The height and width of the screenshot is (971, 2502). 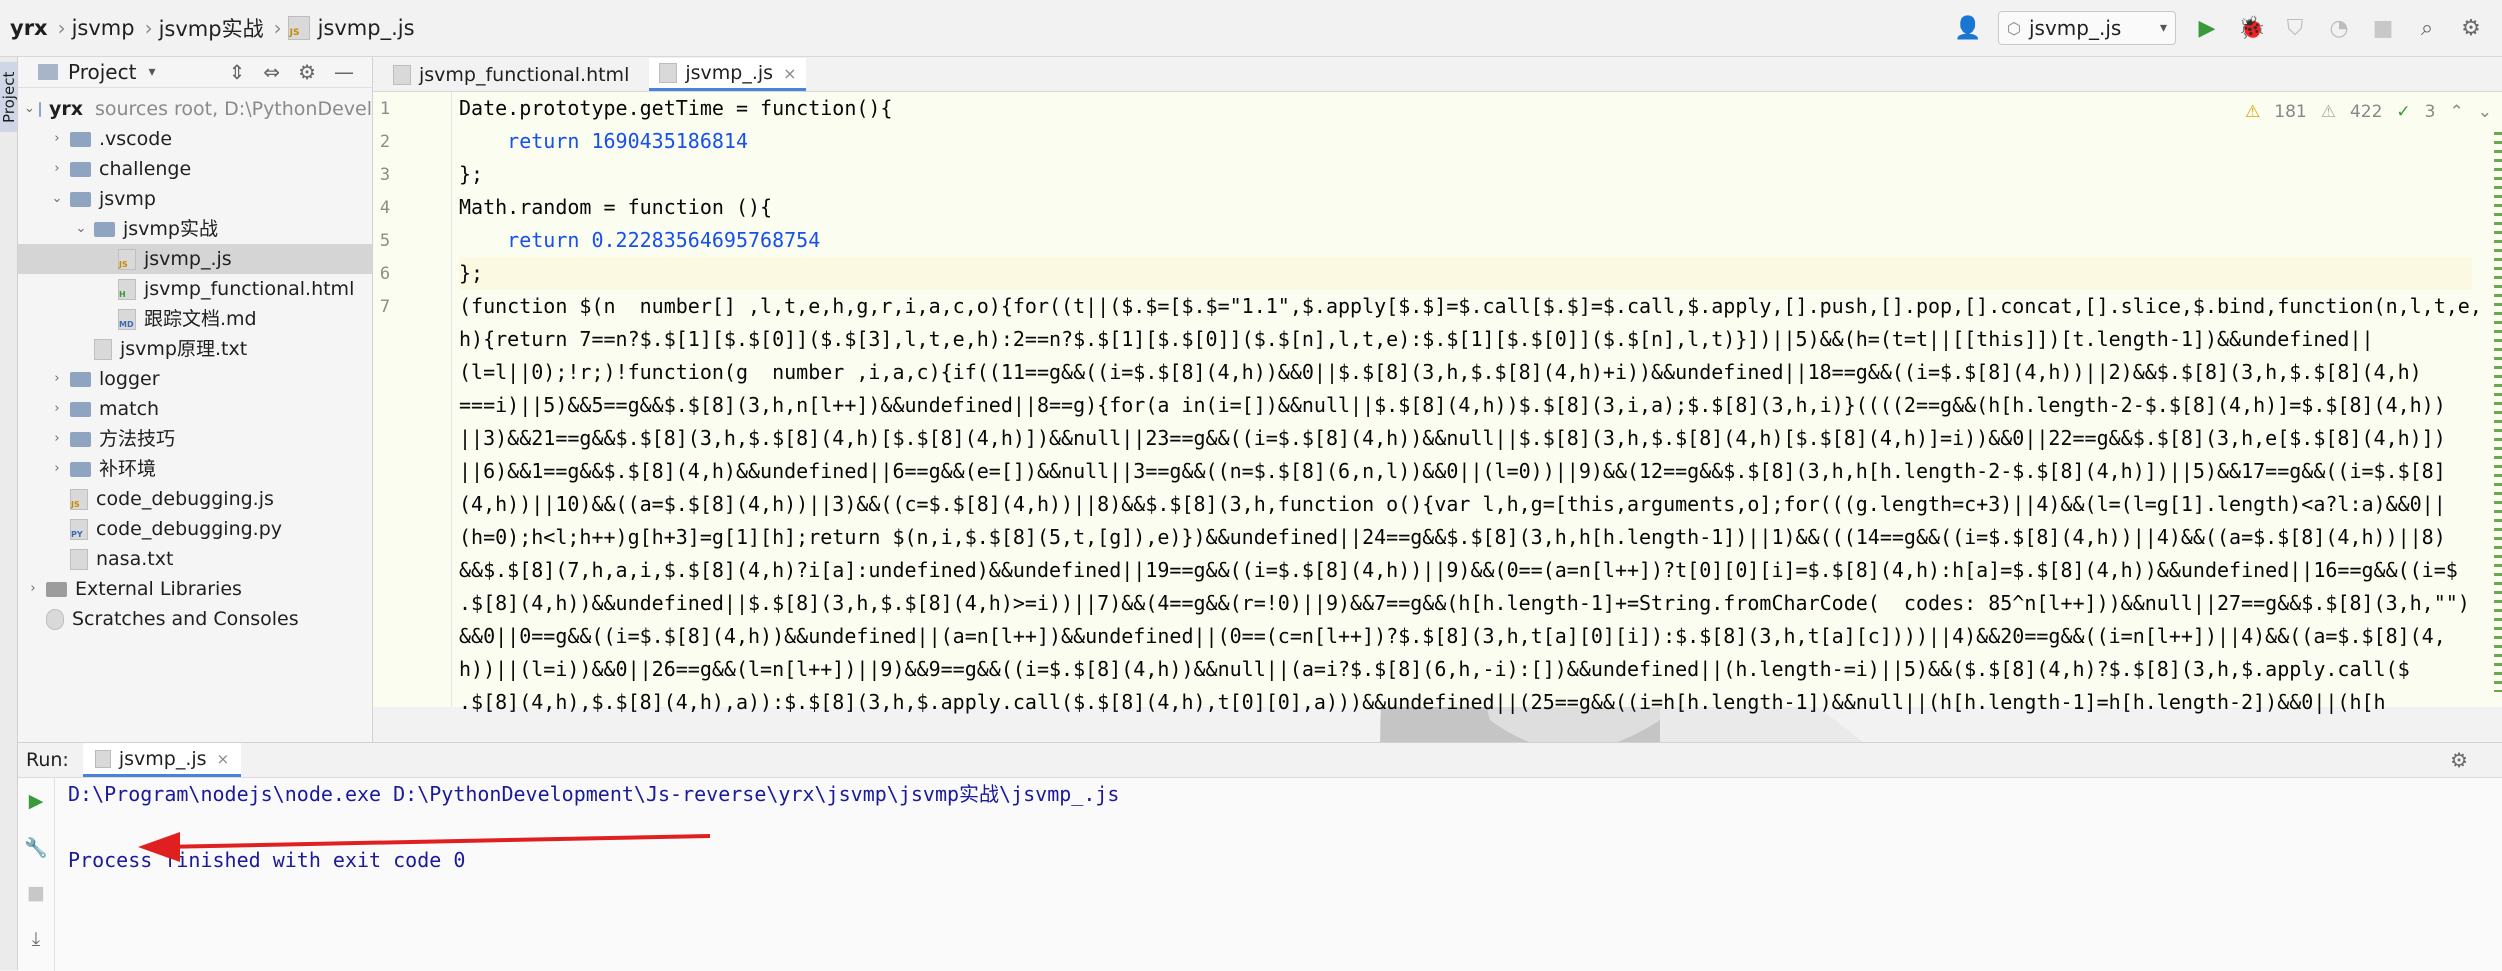 I want to click on profile-icon: ◔, so click(x=2339, y=28).